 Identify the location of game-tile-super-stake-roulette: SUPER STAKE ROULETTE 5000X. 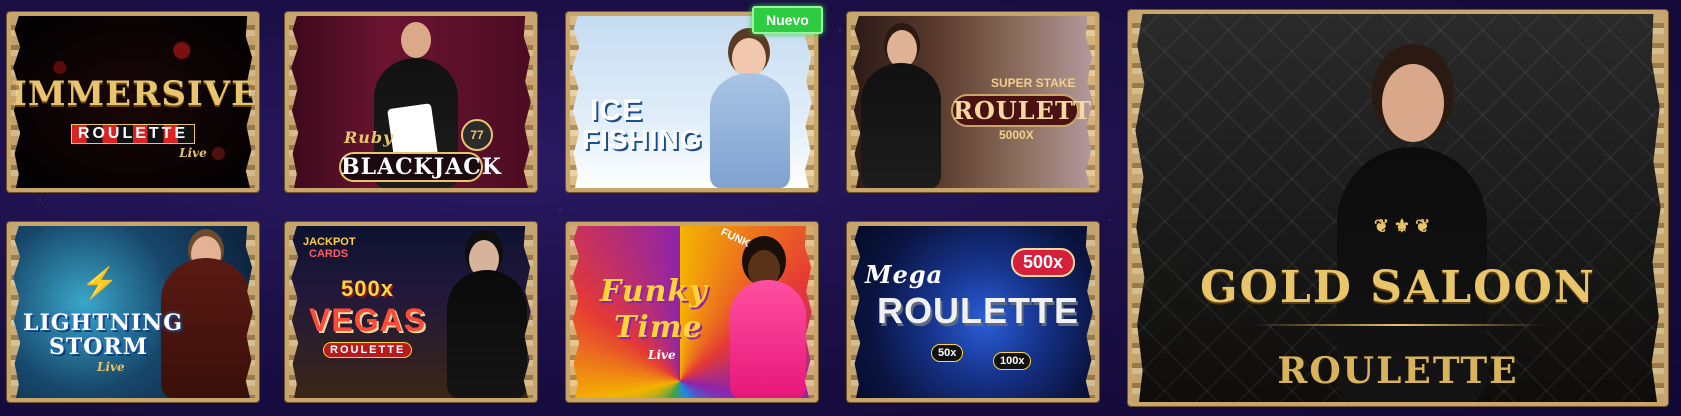
(973, 102).